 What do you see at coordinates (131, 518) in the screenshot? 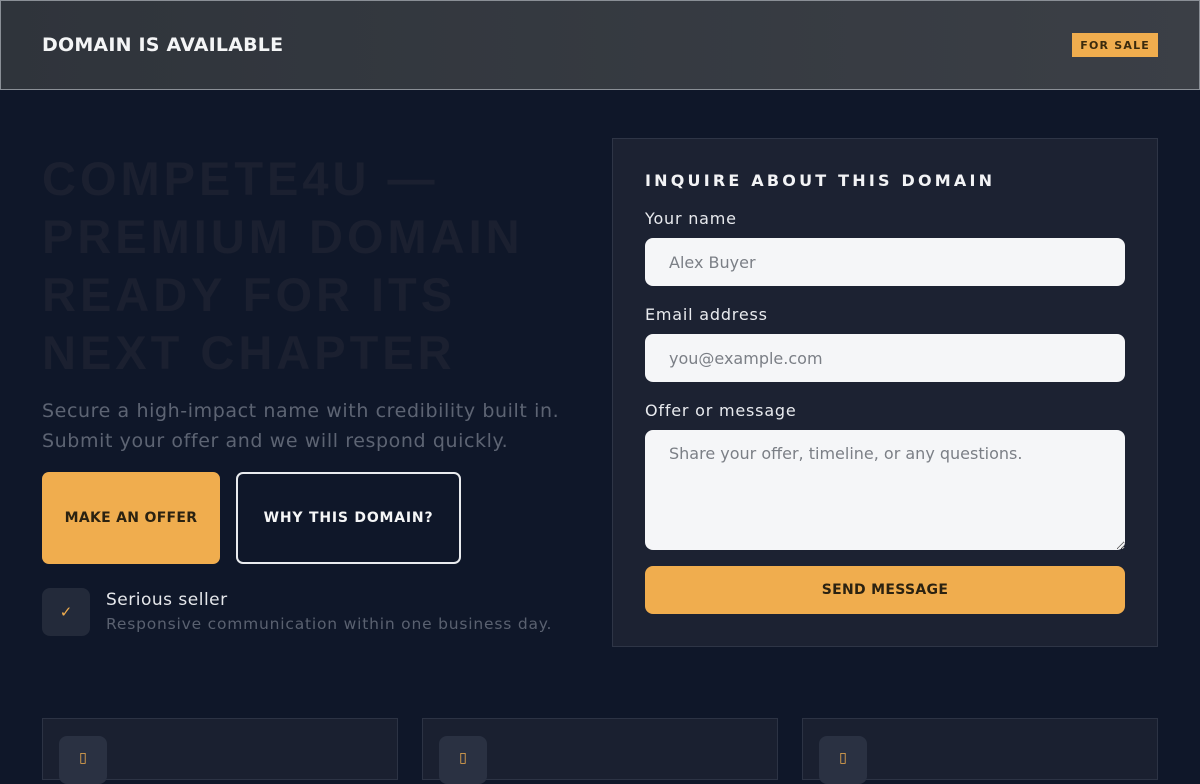
I see `make-offer-button: MAKE AN OFFER` at bounding box center [131, 518].